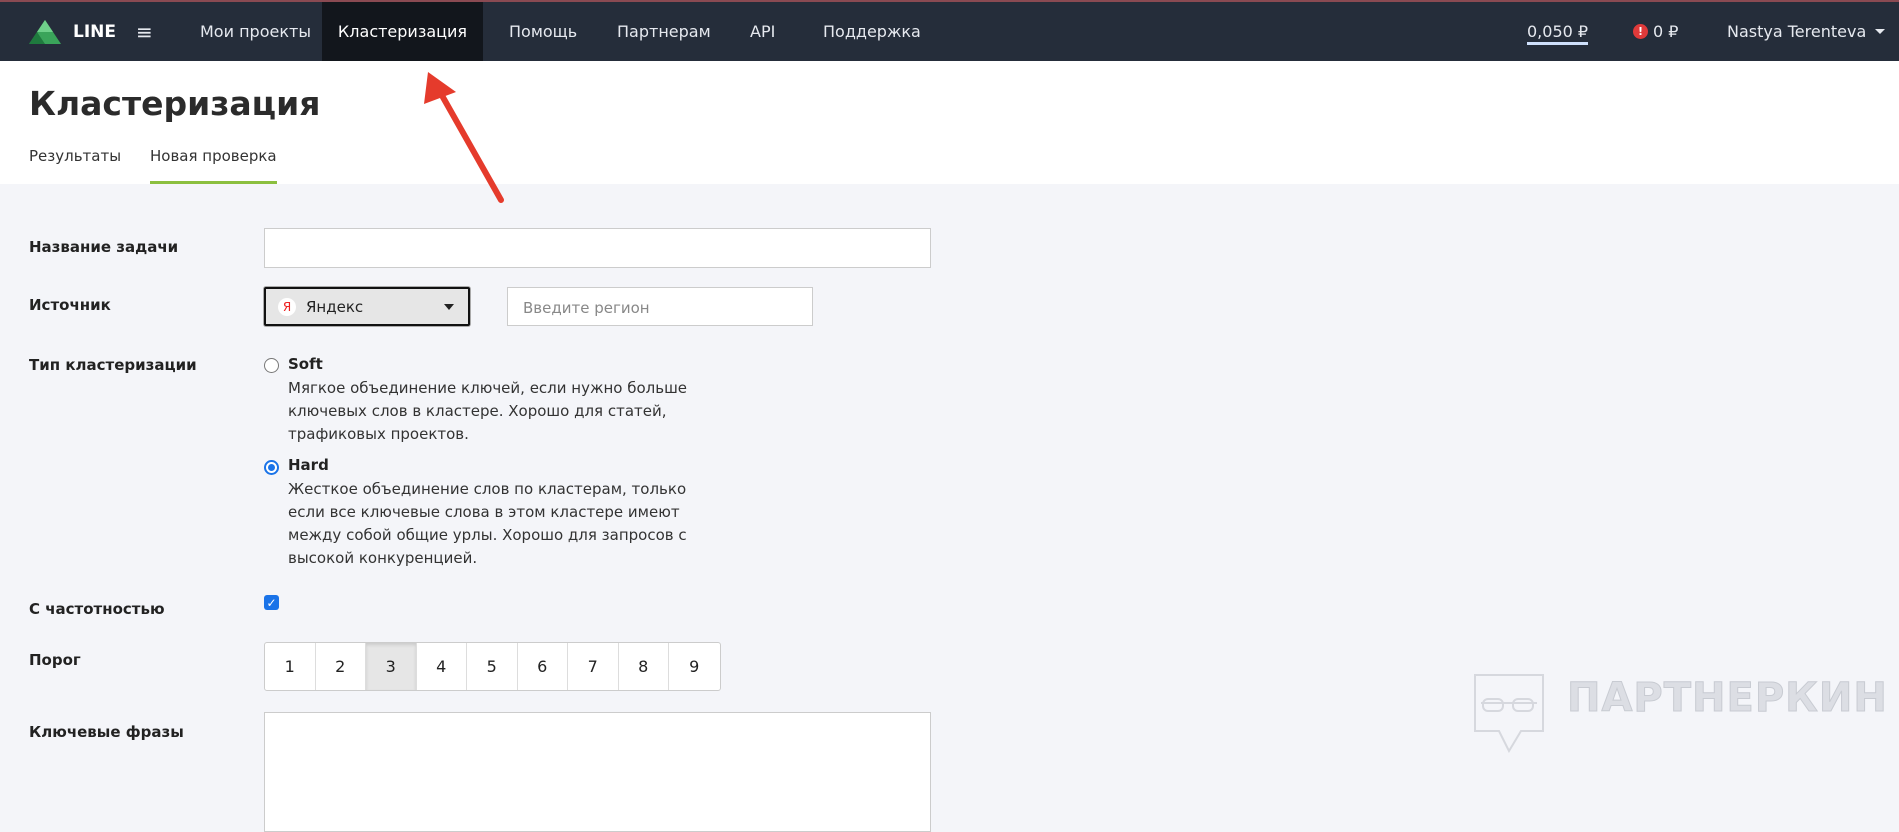 The image size is (1899, 832). What do you see at coordinates (464, 137) in the screenshot?
I see `red-annotation-arrow` at bounding box center [464, 137].